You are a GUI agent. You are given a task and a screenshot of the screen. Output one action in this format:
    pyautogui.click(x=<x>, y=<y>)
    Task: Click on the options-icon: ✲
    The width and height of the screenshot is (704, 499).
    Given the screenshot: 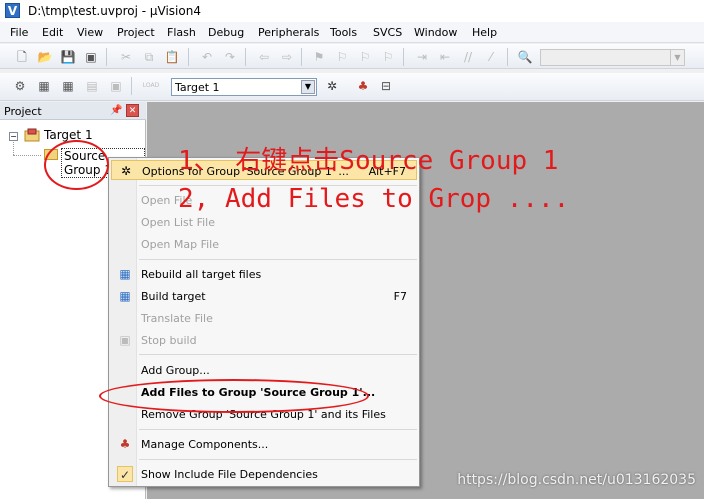 What is the action you would take?
    pyautogui.click(x=126, y=171)
    